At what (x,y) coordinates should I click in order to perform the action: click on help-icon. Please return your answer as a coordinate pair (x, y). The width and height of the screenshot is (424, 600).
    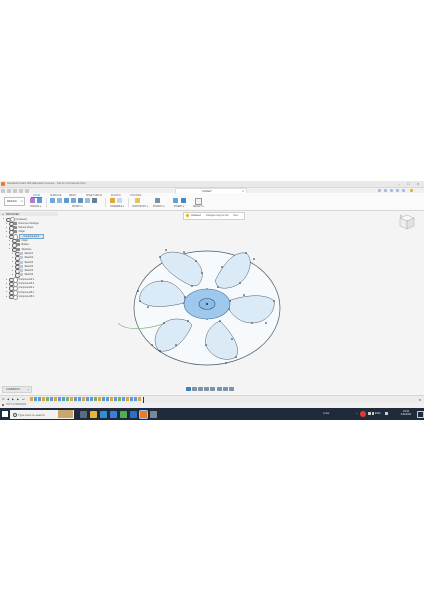
    Looking at the image, I should click on (403, 190).